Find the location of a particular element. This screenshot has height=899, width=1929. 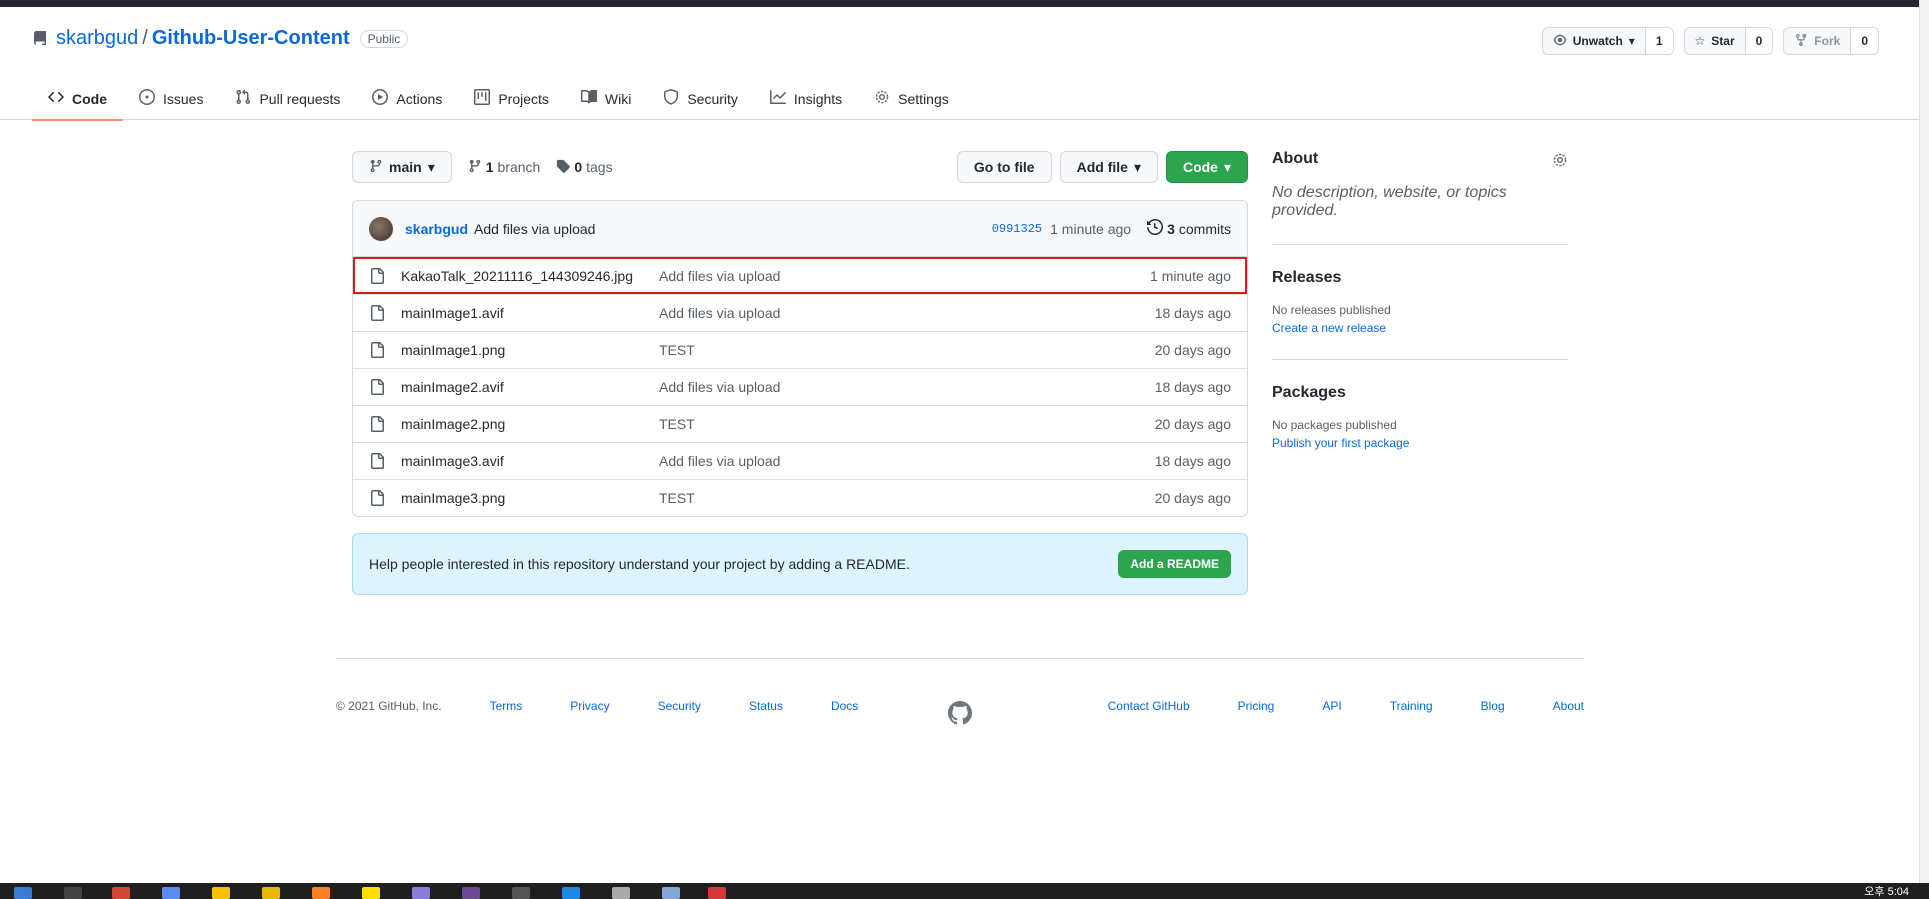

file-name-link: KakaoTalk_20211116_144309246.jpg is located at coordinates (530, 276).